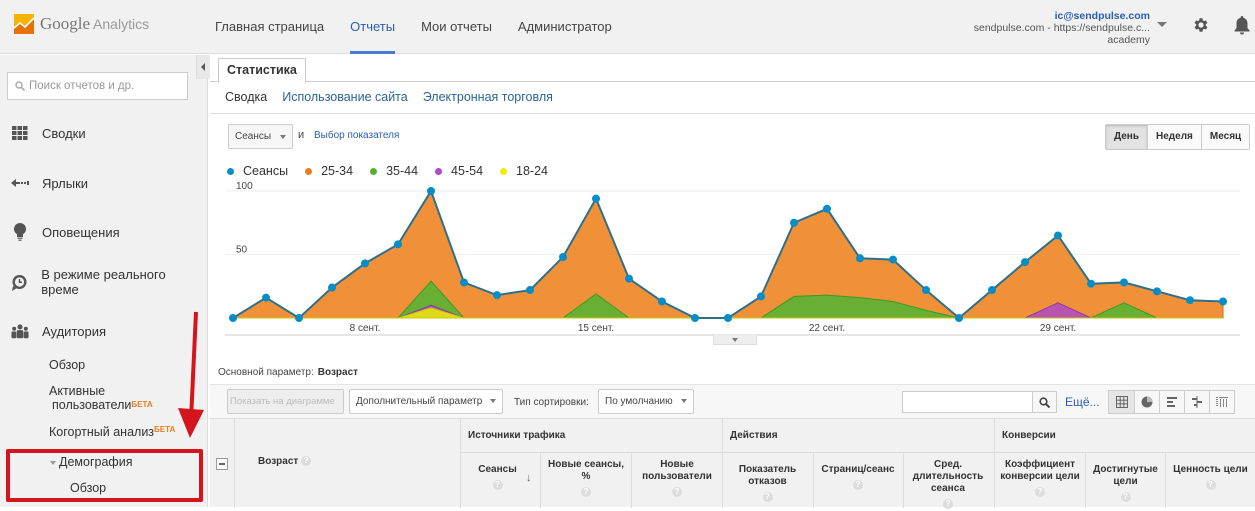  I want to click on sort-desc-arrow-icon: ↓, so click(529, 478).